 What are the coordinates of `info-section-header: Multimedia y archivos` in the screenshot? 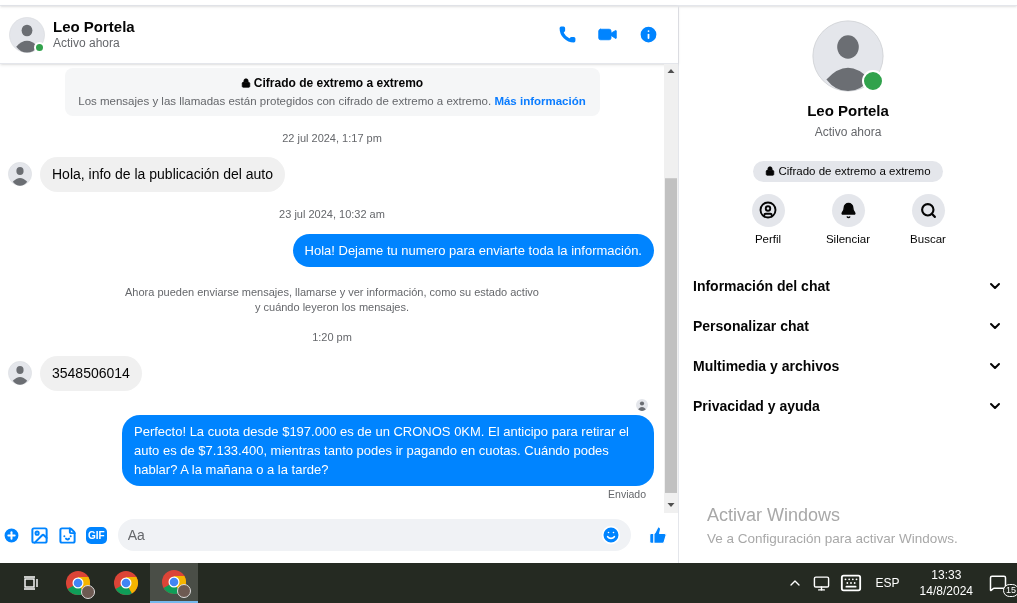 It's located at (848, 366).